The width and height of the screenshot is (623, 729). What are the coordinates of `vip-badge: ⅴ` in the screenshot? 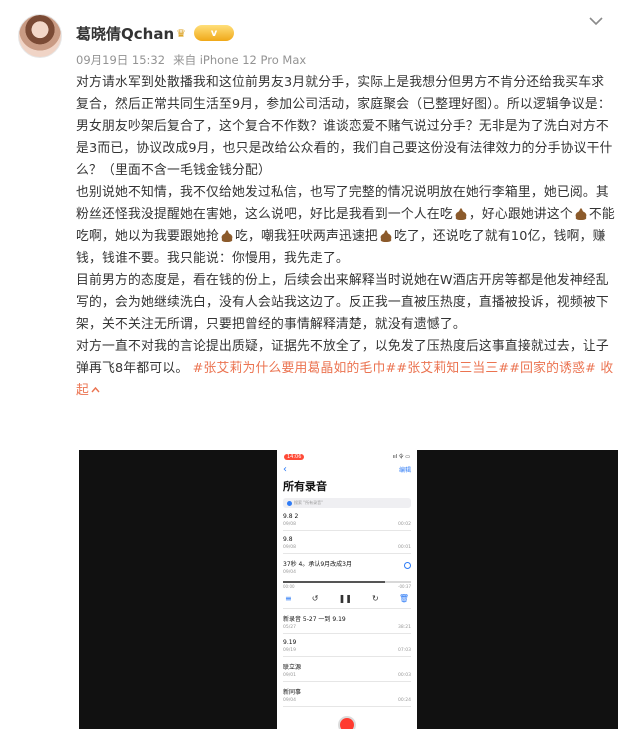 It's located at (214, 33).